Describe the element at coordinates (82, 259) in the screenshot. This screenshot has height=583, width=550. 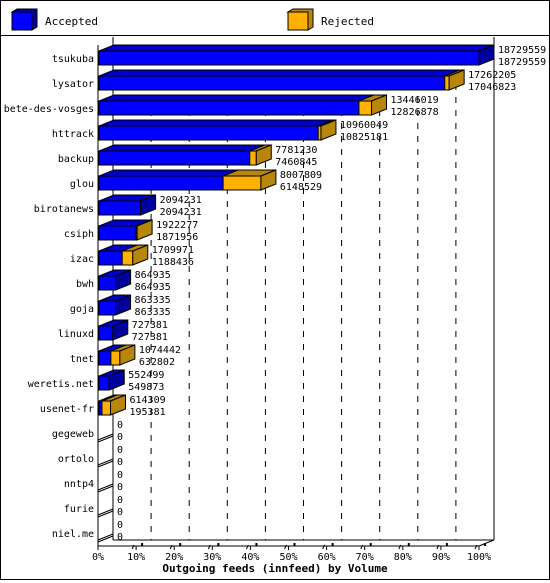
I see `category-label: izac` at that location.